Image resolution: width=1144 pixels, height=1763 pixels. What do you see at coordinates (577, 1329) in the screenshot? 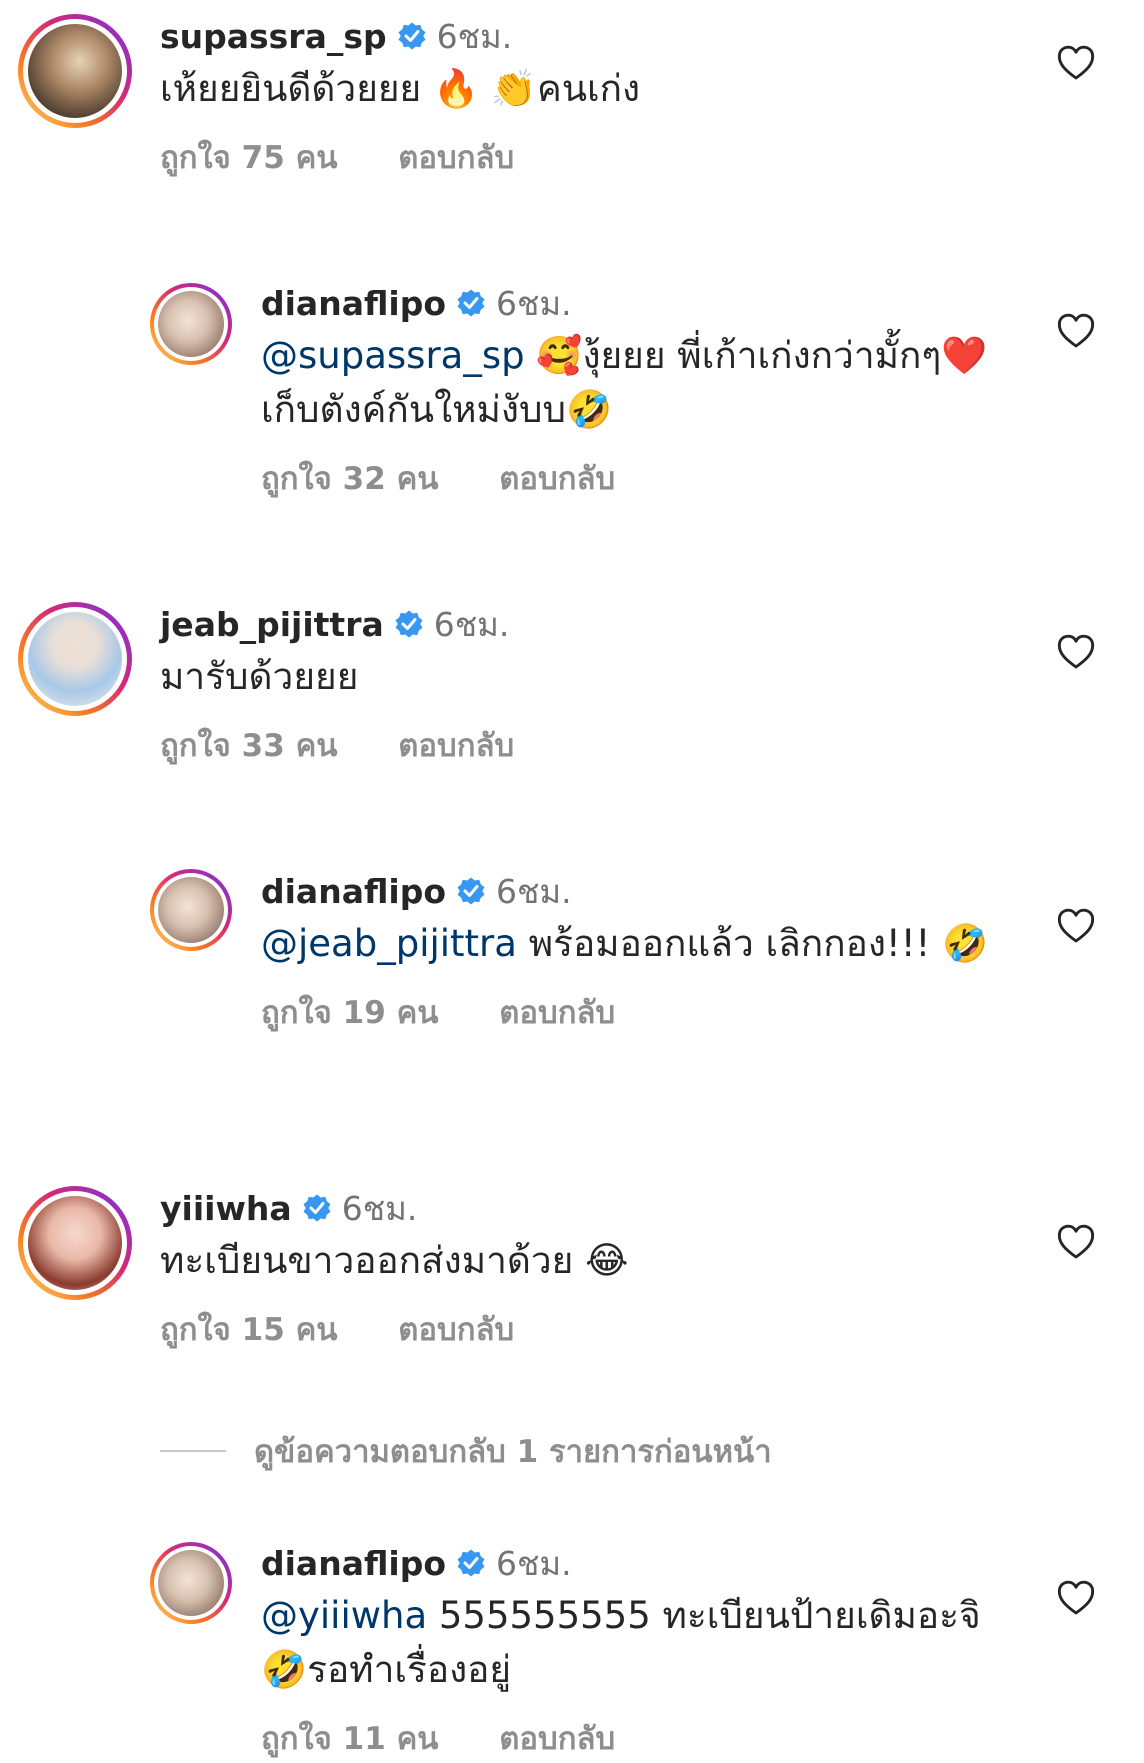
I see `comment-meta: ถูกใจ 15 คน ตอบกลับ` at bounding box center [577, 1329].